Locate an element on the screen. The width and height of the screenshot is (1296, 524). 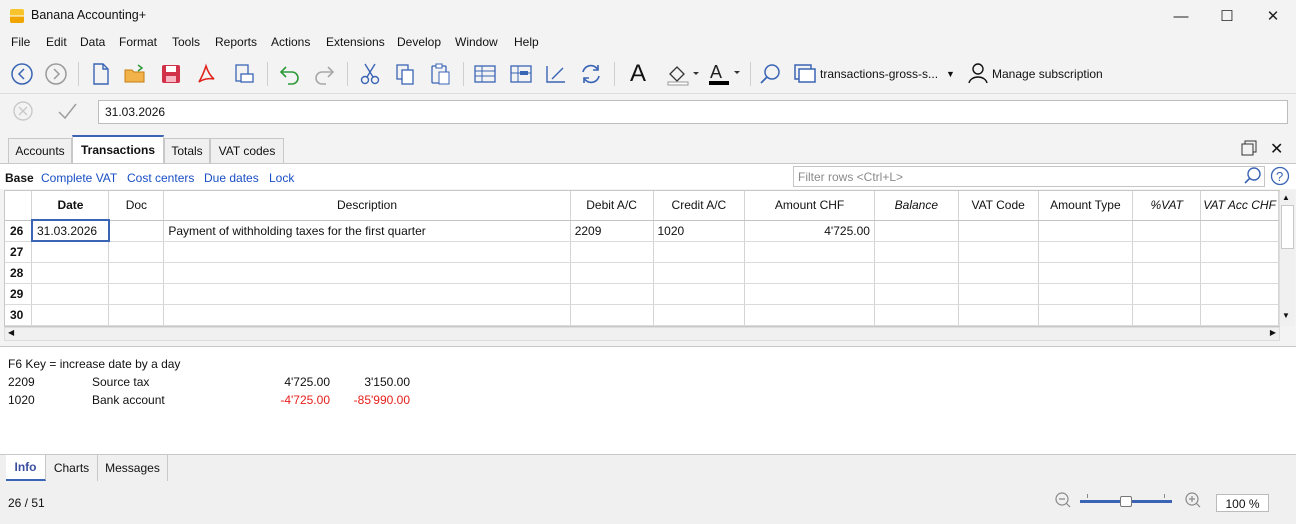
zoom-out-icon is located at coordinates (1063, 501).